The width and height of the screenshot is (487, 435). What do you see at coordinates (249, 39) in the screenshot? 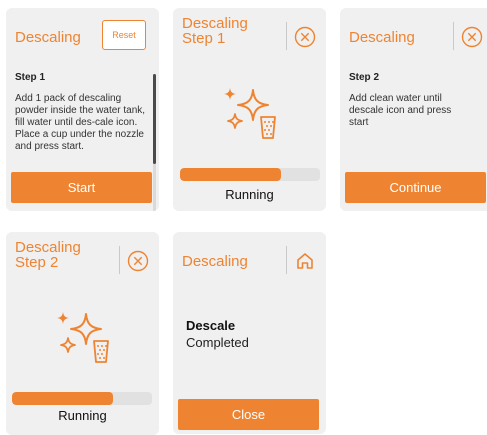
I see `screen-header: Descaling Step 1` at bounding box center [249, 39].